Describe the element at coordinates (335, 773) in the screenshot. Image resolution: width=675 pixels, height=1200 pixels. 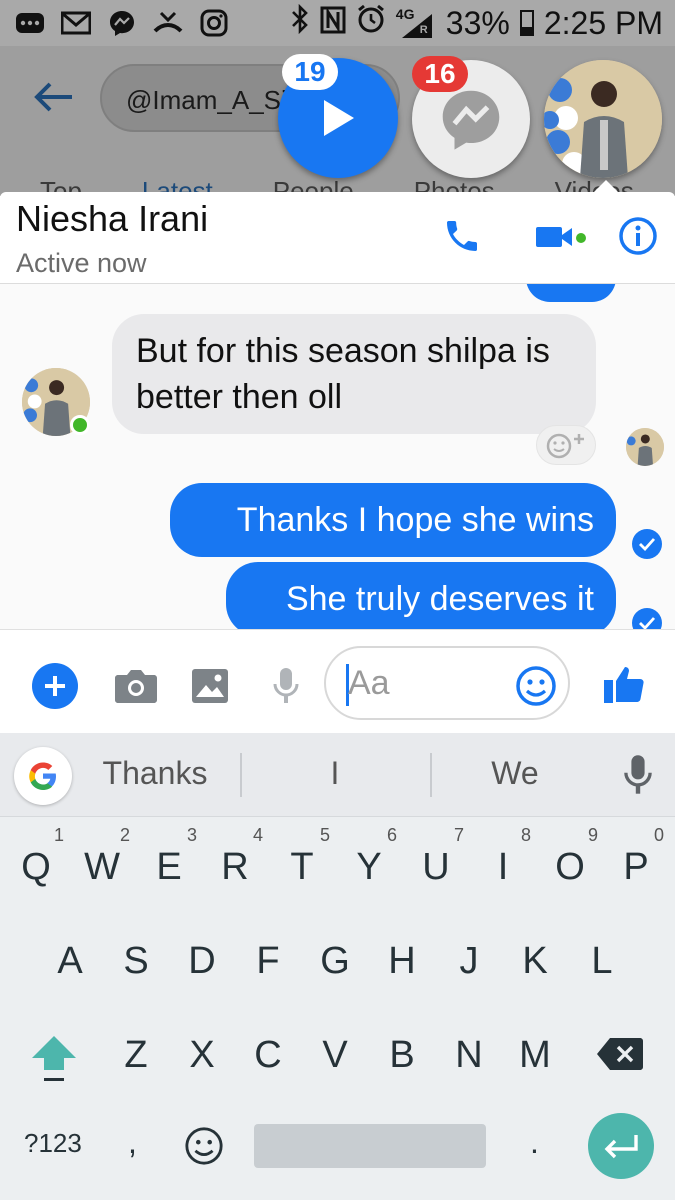
I see `suggestion-item: I` at that location.